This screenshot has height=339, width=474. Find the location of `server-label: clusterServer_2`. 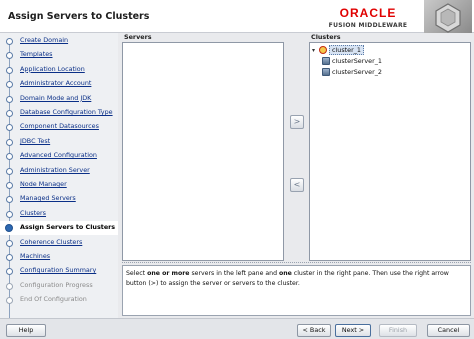

server-label: clusterServer_2 is located at coordinates (357, 72).